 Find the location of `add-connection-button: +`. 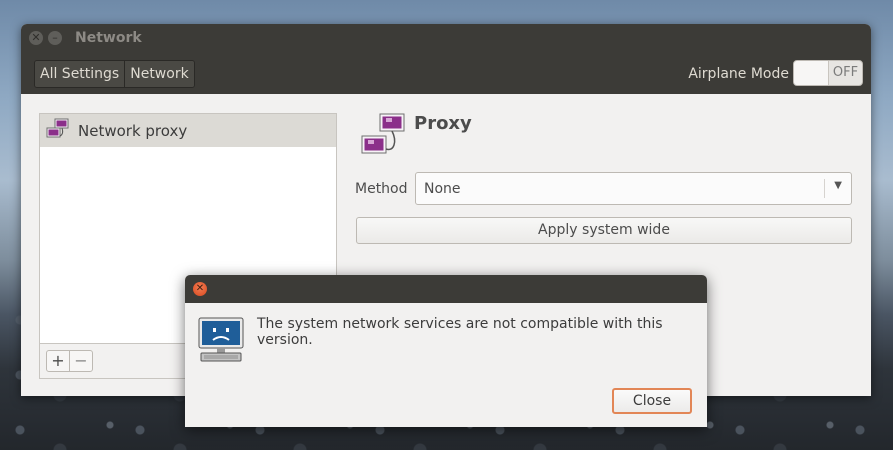

add-connection-button: + is located at coordinates (58, 361).